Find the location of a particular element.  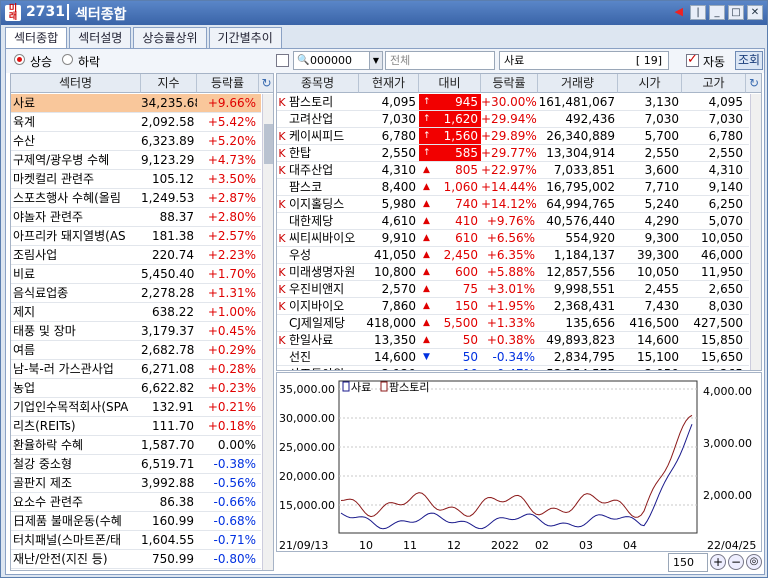

col-diff: 대비 is located at coordinates (450, 83).